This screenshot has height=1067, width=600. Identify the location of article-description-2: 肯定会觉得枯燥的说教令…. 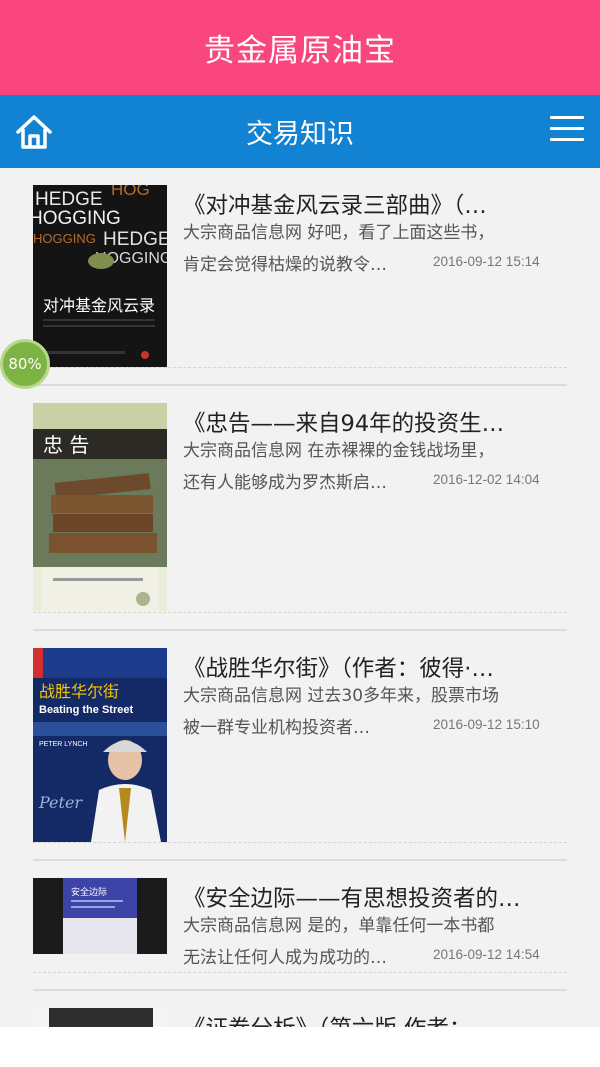
(285, 265).